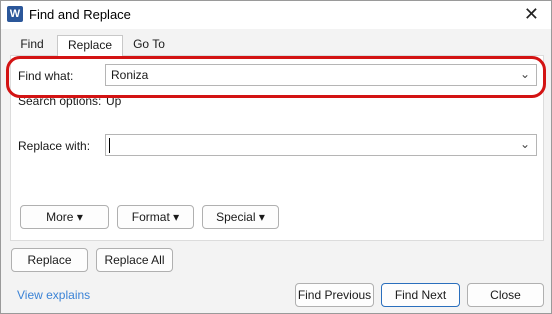 The image size is (552, 314). What do you see at coordinates (334, 295) in the screenshot?
I see `find-previous-button: Find Previous` at bounding box center [334, 295].